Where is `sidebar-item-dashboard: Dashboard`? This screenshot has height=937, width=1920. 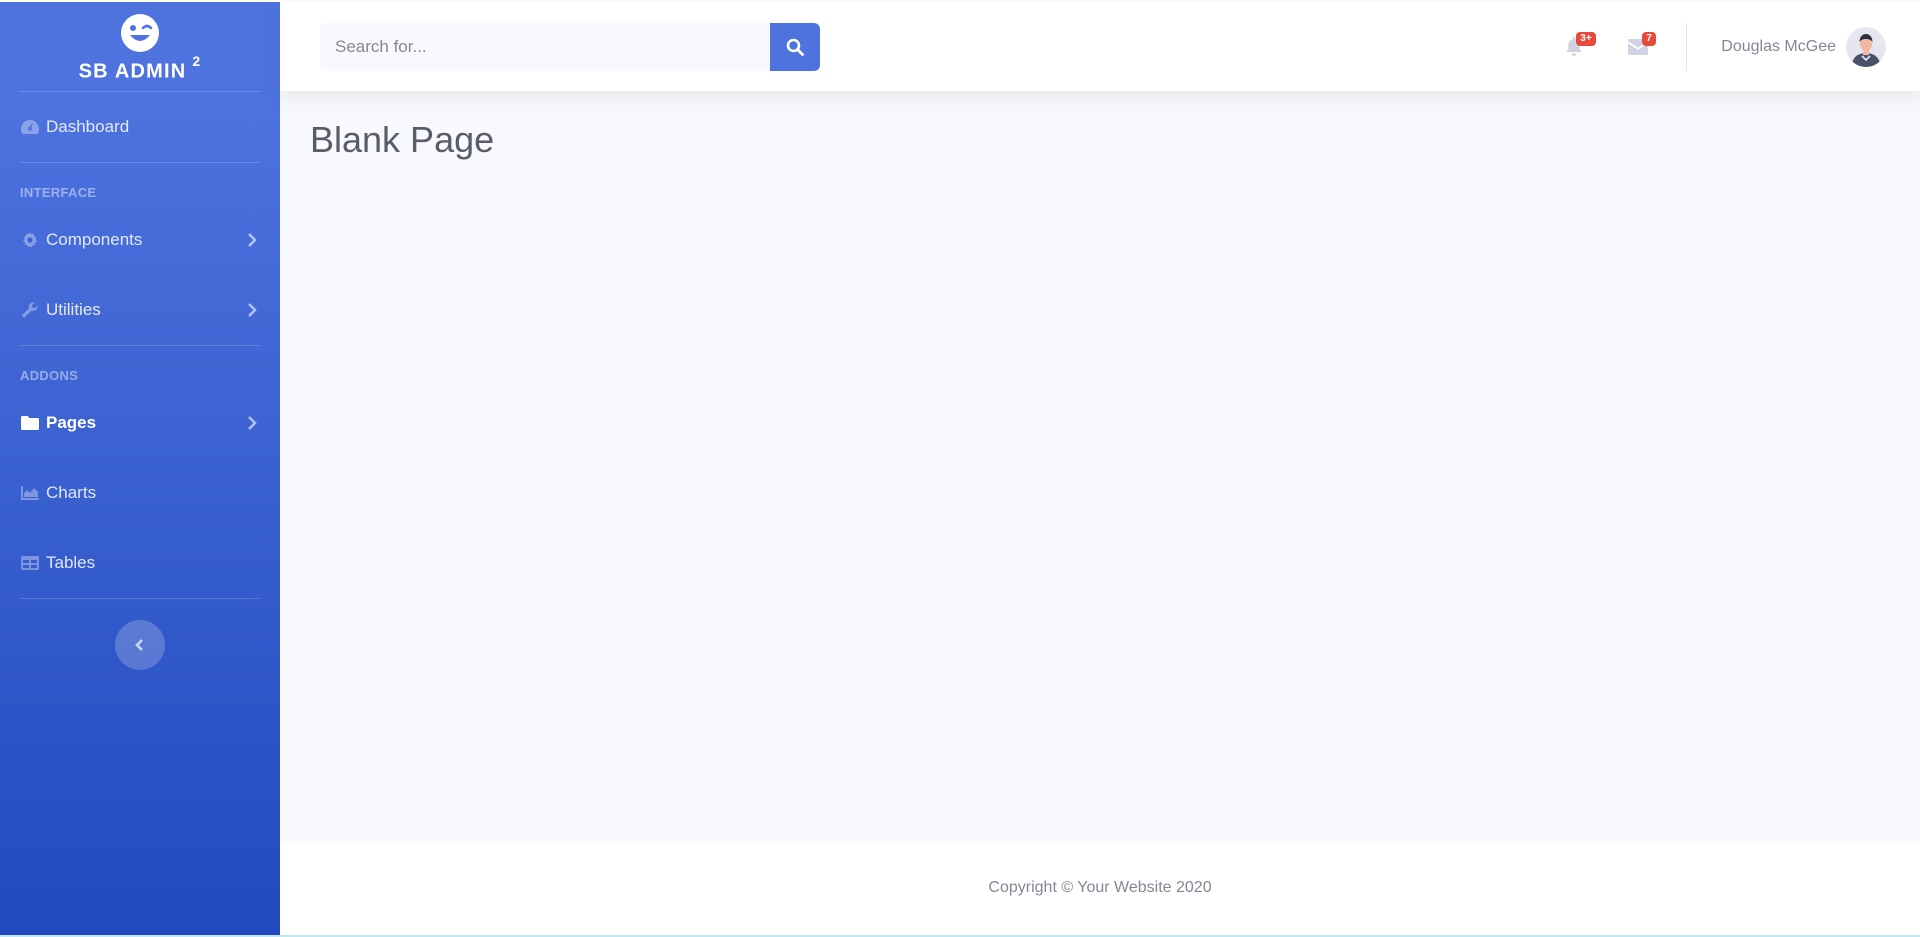 sidebar-item-dashboard: Dashboard is located at coordinates (140, 127).